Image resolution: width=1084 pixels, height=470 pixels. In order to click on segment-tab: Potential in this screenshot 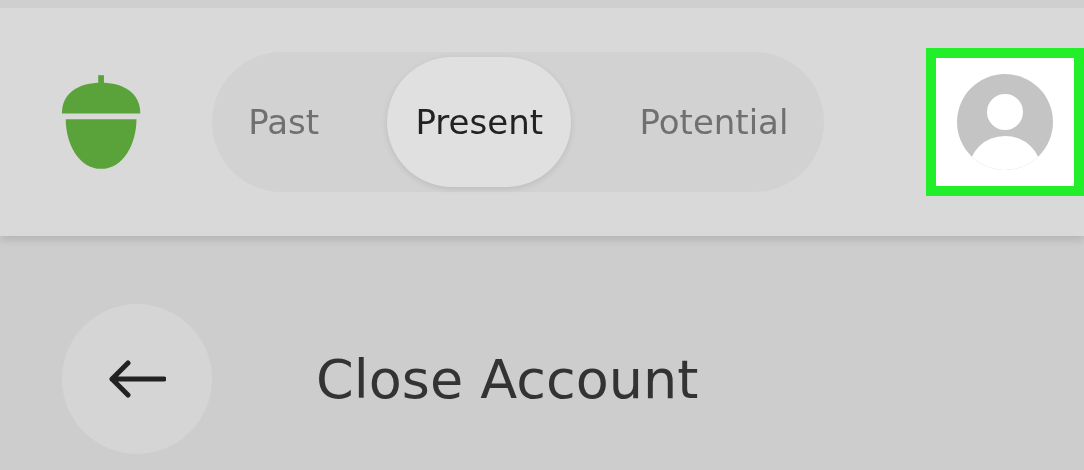, I will do `click(714, 122)`.